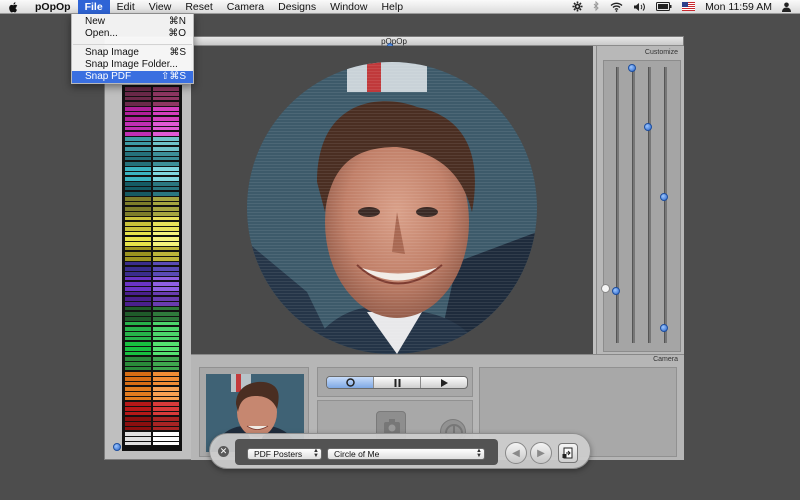  I want to click on record-button, so click(350, 382).